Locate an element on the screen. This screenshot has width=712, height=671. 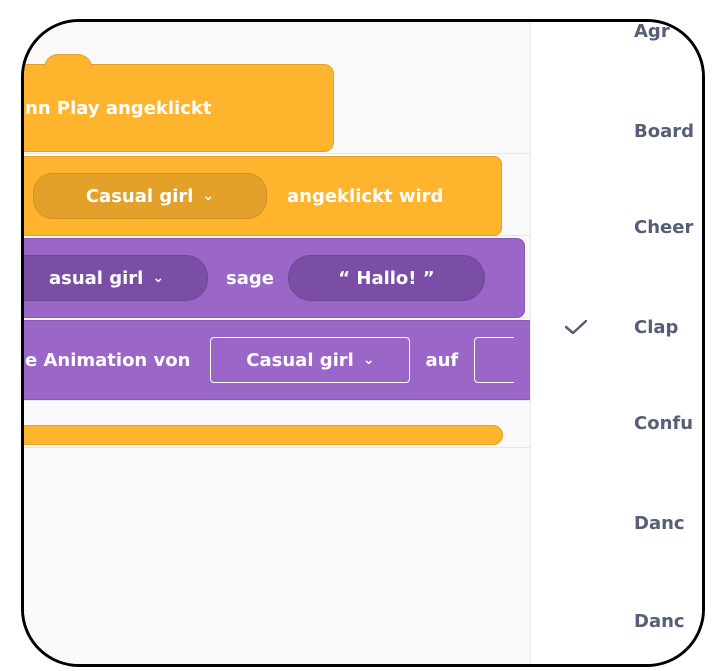
when-play-clicked-hat-block: nn Play angeklickt is located at coordinates (179, 108).